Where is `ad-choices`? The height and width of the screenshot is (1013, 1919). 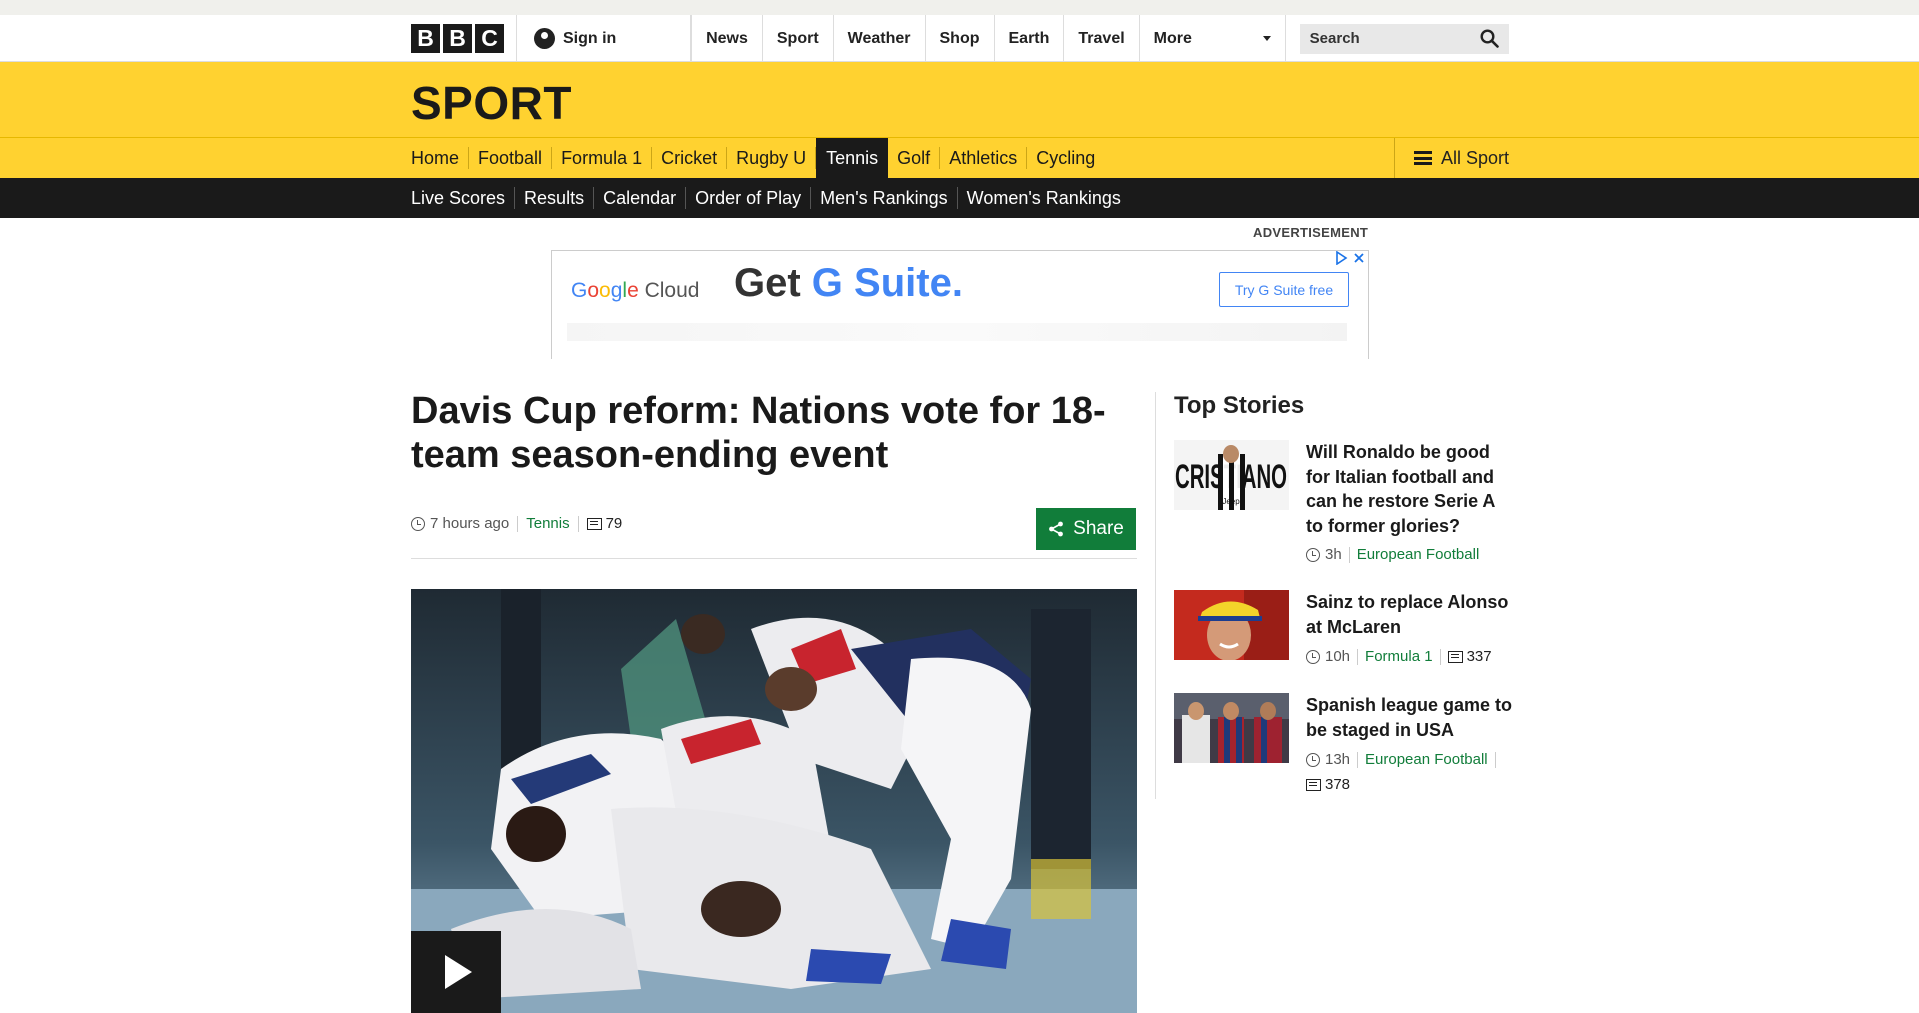 ad-choices is located at coordinates (1350, 258).